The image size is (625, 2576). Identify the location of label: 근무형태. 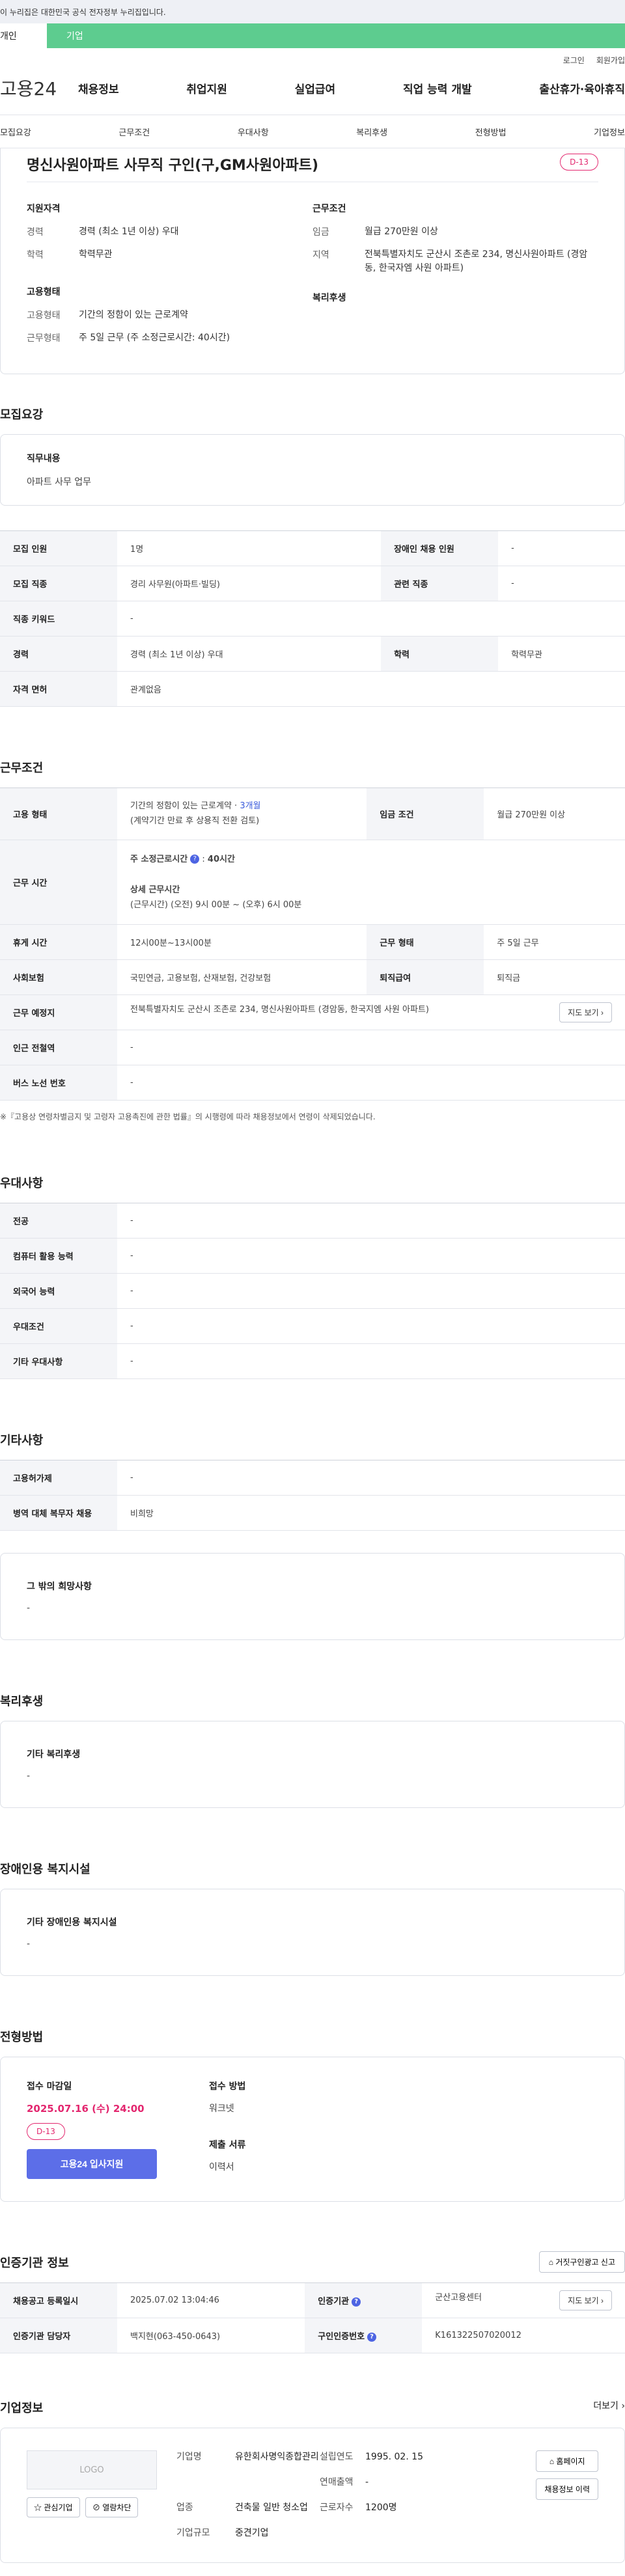
(44, 339).